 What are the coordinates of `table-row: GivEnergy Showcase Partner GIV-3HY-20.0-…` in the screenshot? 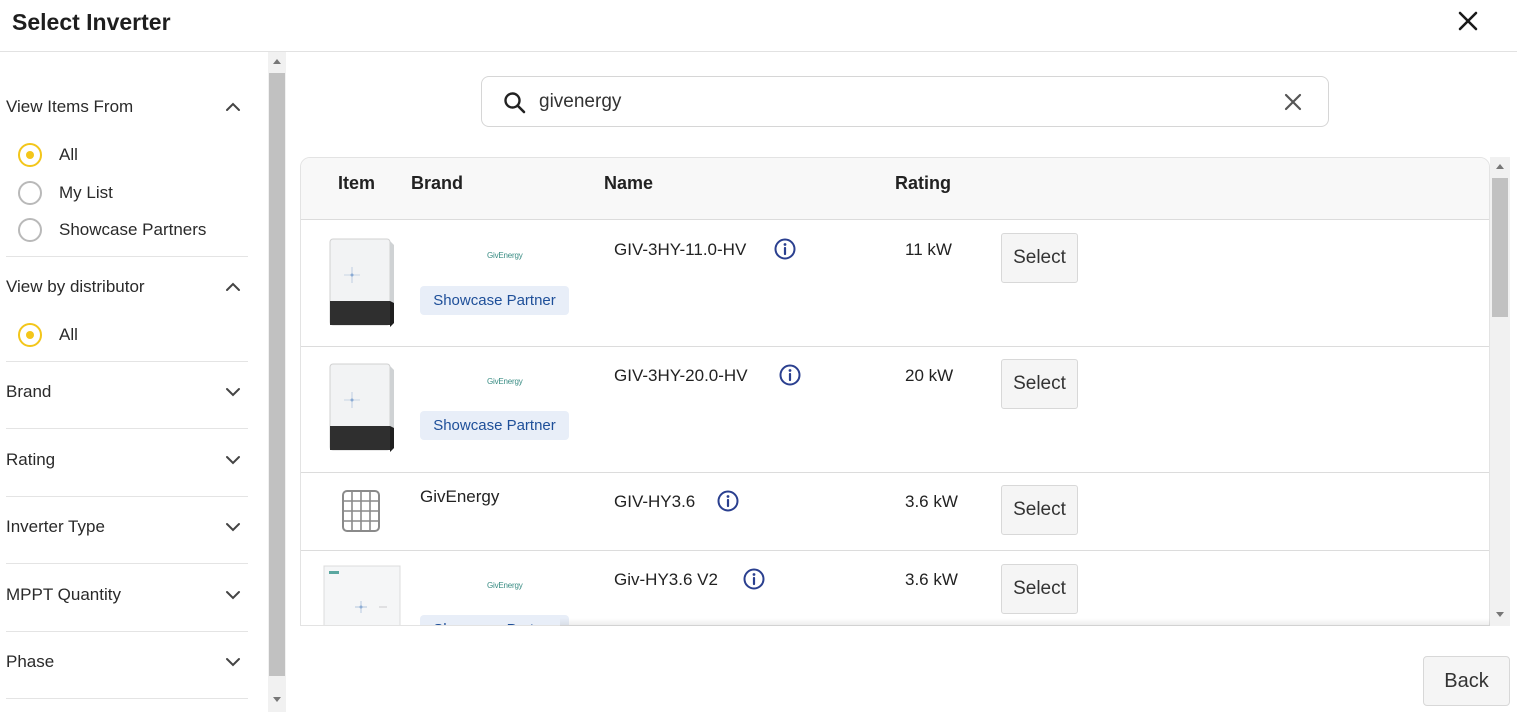 It's located at (895, 410).